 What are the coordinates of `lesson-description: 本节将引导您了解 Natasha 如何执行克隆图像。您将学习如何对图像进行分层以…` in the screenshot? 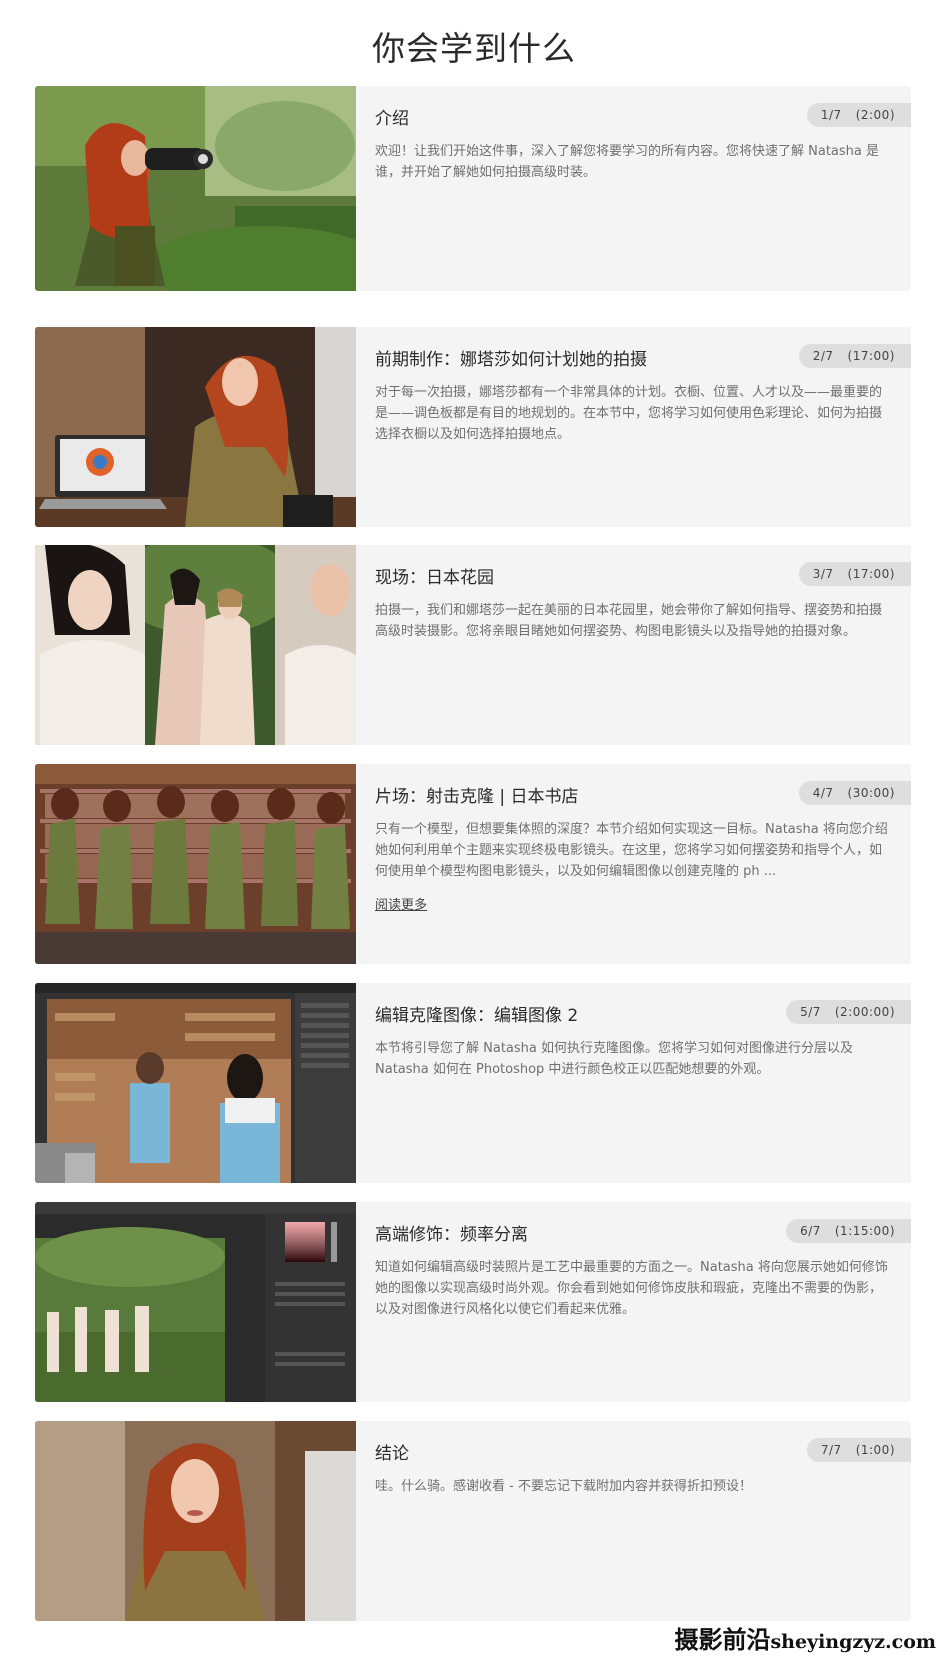 It's located at (614, 1059).